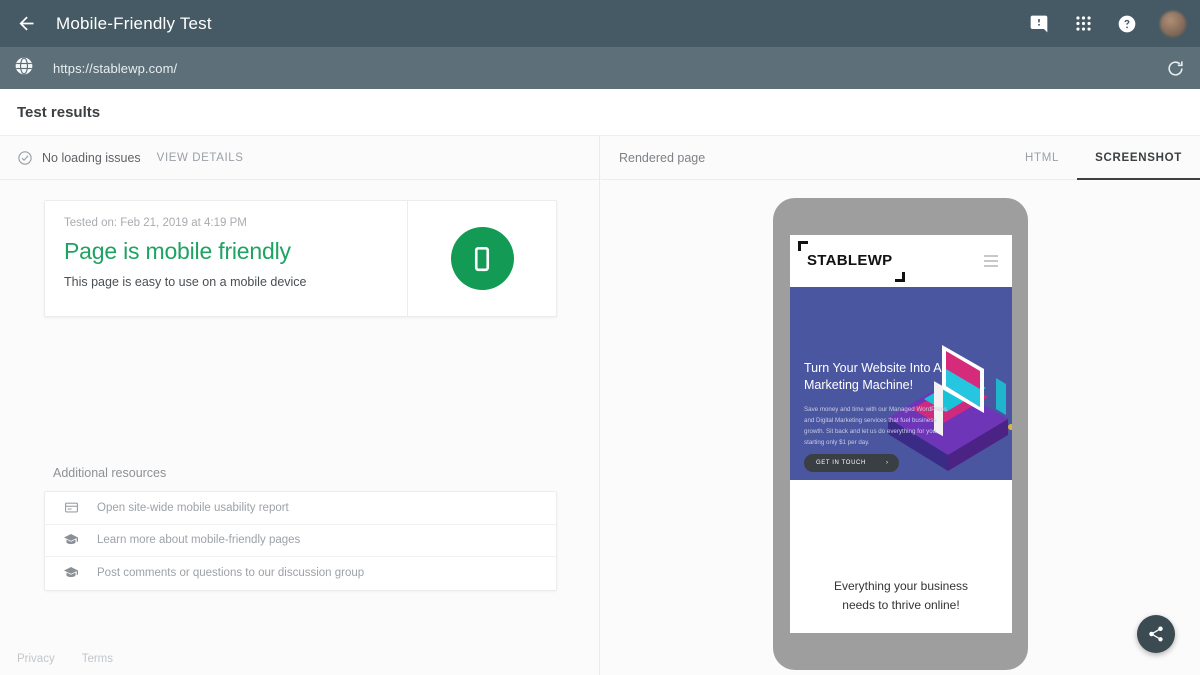 The width and height of the screenshot is (1200, 675). What do you see at coordinates (600, 112) in the screenshot?
I see `test-results-header: Test results` at bounding box center [600, 112].